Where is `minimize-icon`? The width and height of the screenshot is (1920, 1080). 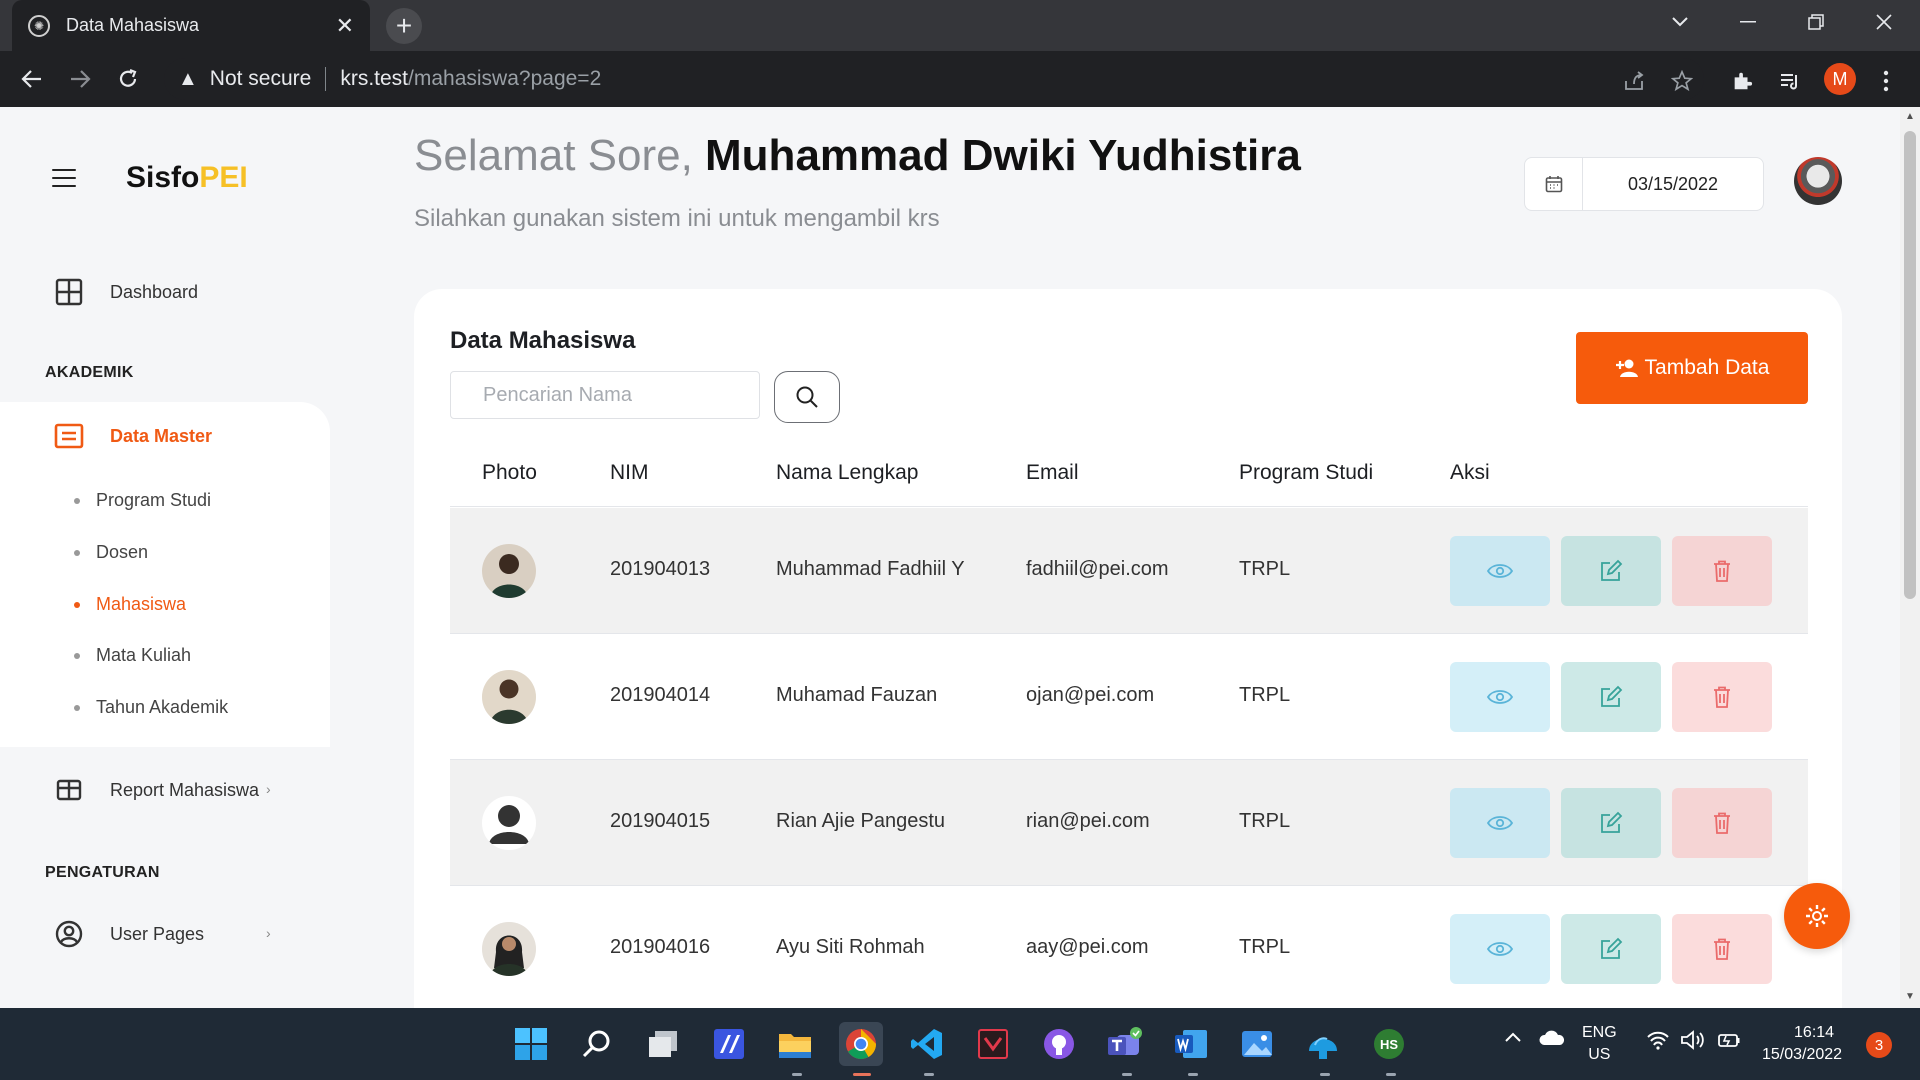 minimize-icon is located at coordinates (1748, 22).